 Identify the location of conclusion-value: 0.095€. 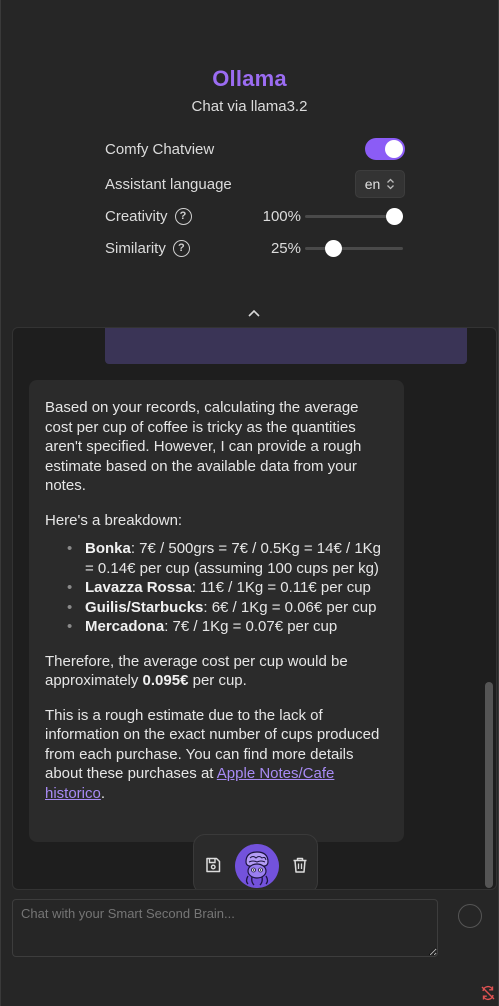
(165, 680).